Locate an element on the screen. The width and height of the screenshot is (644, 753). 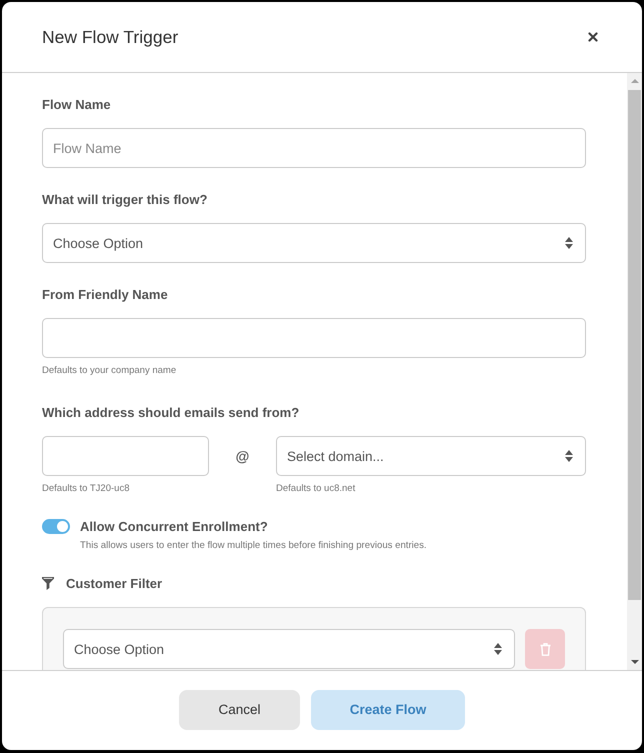
dialog-title: New Flow Trigger is located at coordinates (110, 37).